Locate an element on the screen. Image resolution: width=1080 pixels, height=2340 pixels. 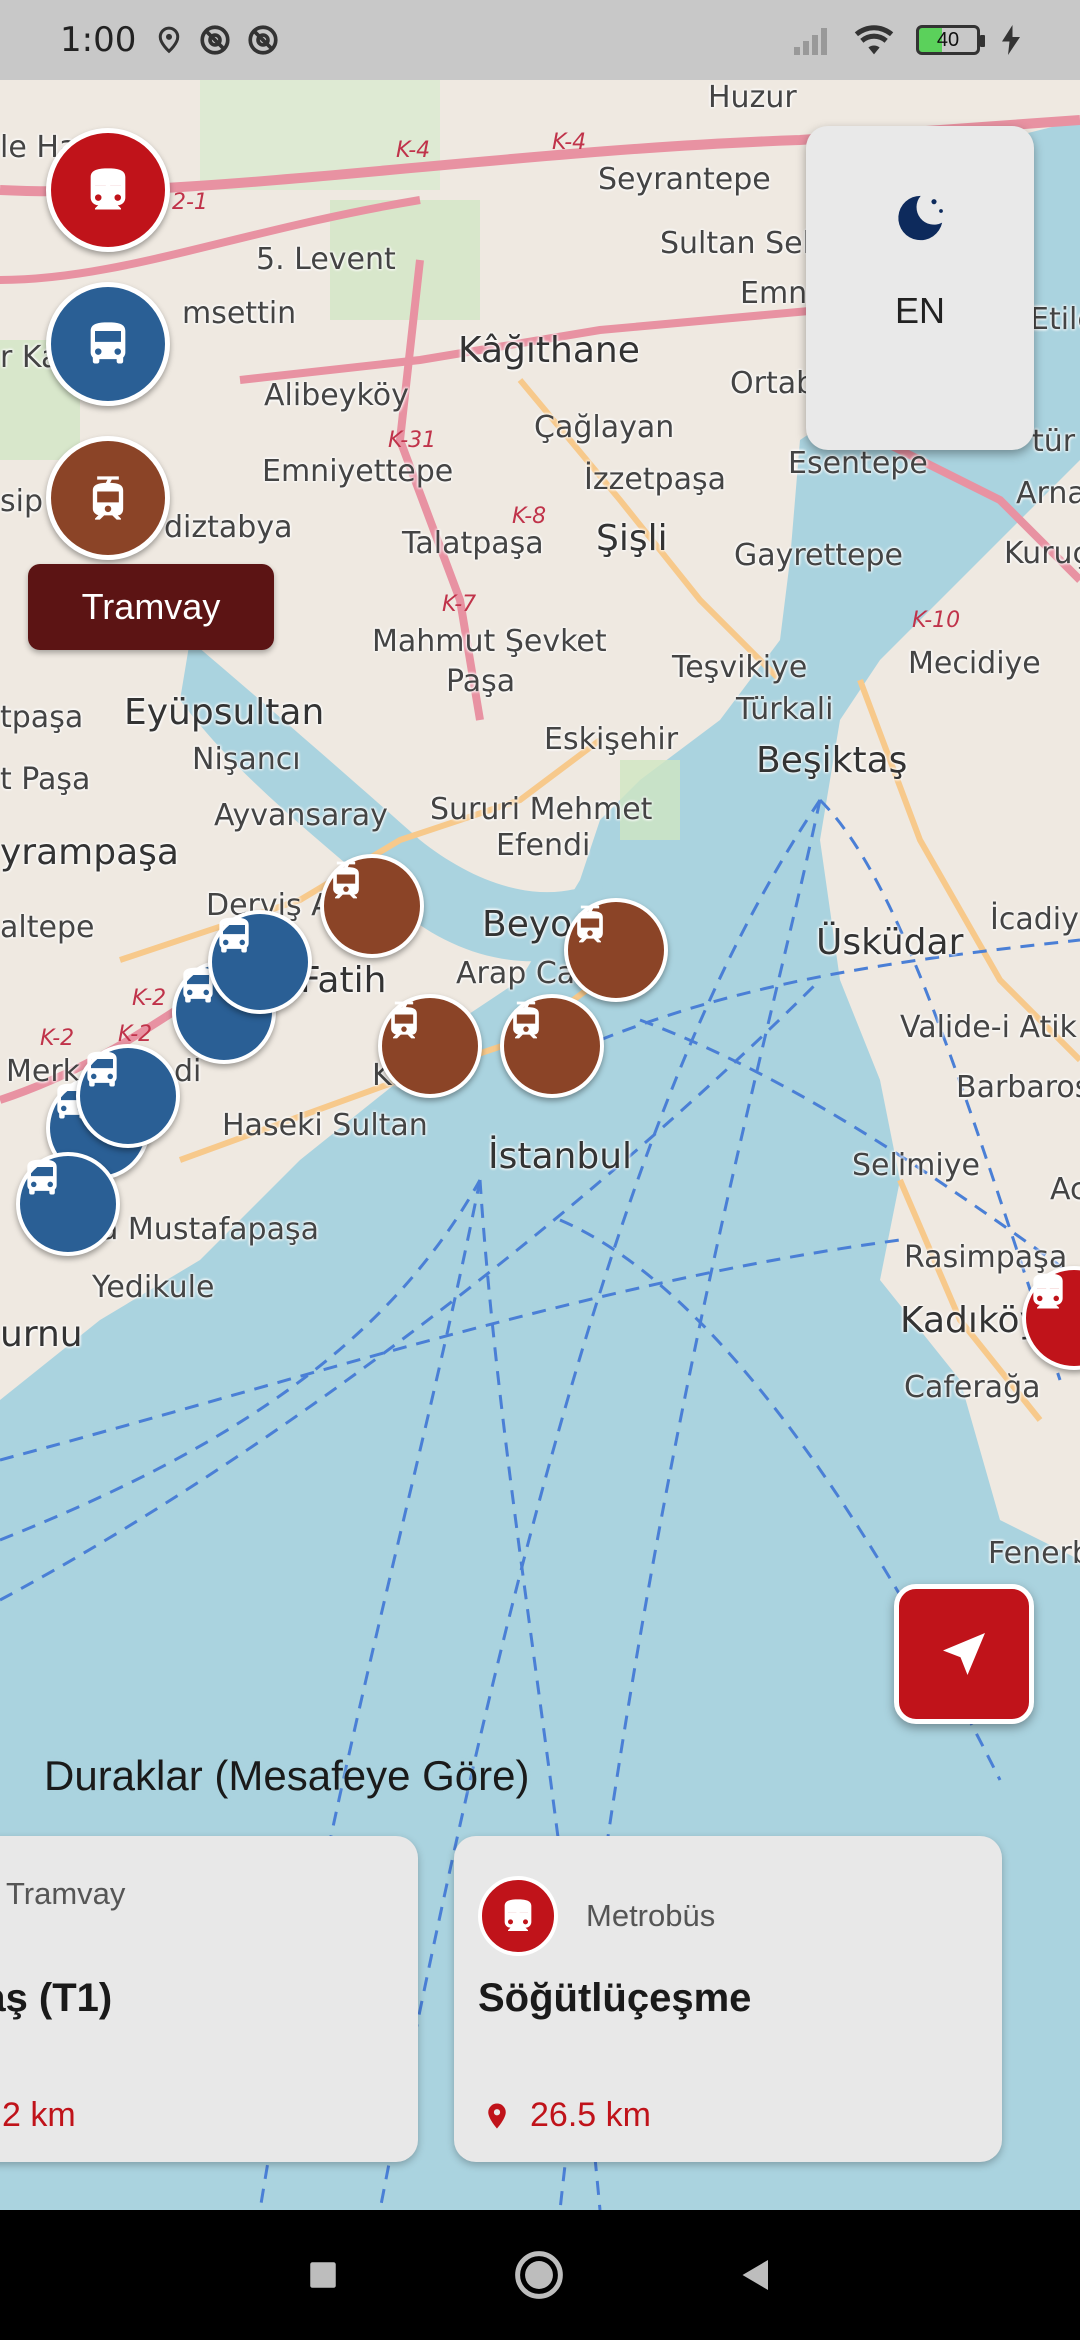
square-icon is located at coordinates (323, 2275).